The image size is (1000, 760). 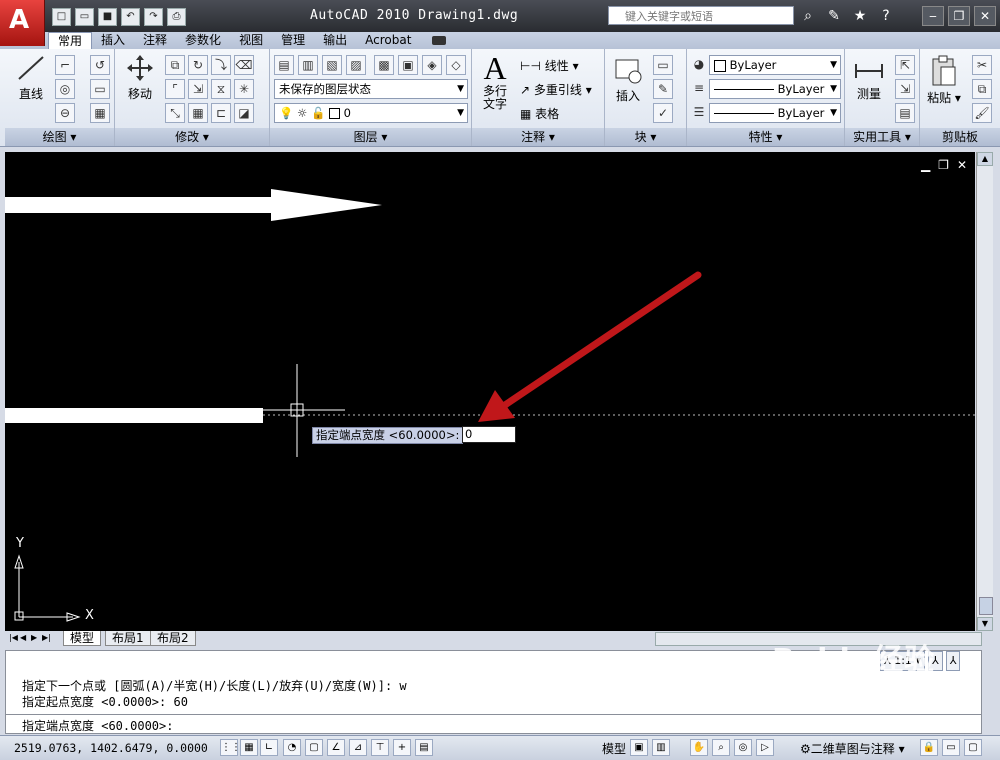 I want to click on match-properties-icon: 🖌, so click(x=982, y=113).